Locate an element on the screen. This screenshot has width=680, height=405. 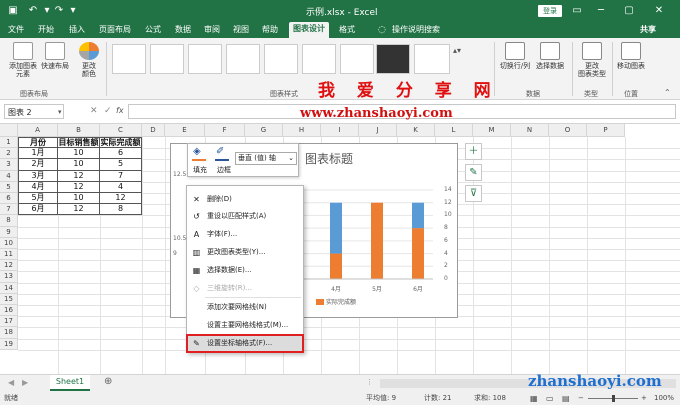
row-header: 8 is located at coordinates (9, 221).